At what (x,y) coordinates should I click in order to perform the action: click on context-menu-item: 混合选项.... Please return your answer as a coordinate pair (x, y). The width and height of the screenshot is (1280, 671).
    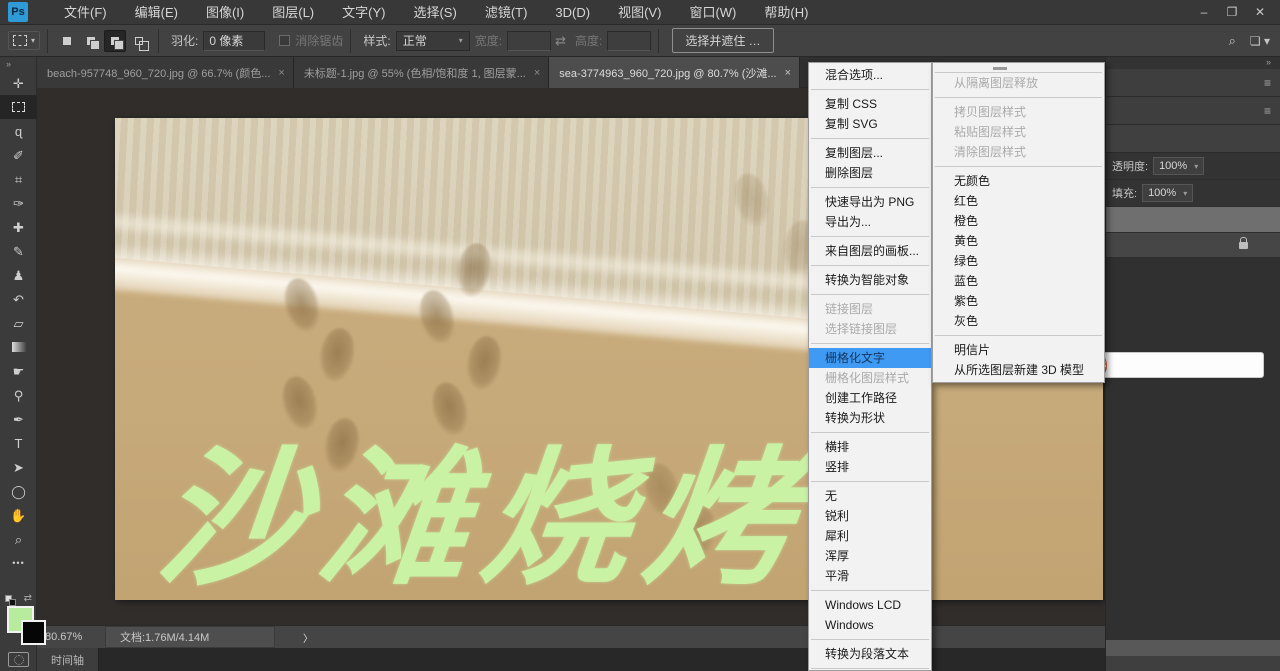
    Looking at the image, I should click on (870, 75).